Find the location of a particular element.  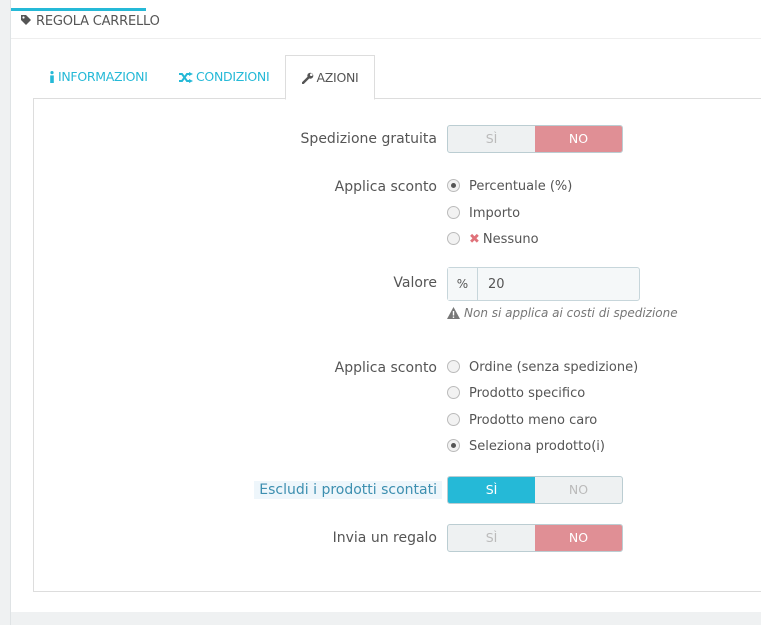

exclude-discounted-switch: SÌ NO is located at coordinates (535, 490).